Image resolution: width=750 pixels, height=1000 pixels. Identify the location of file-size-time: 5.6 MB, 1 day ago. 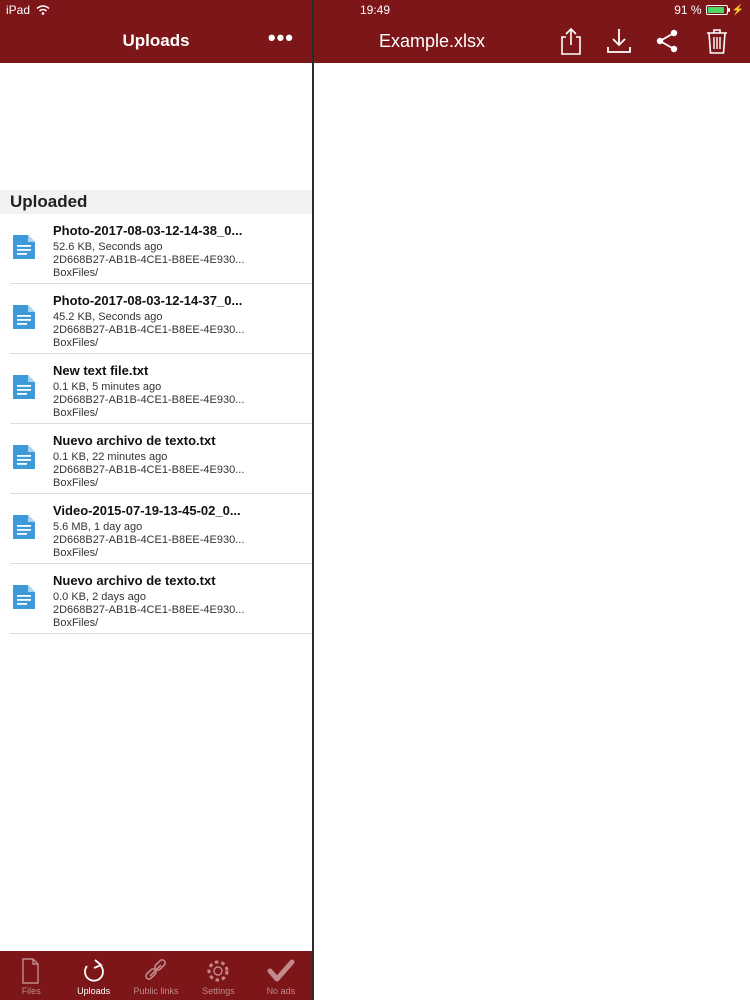
(98, 527).